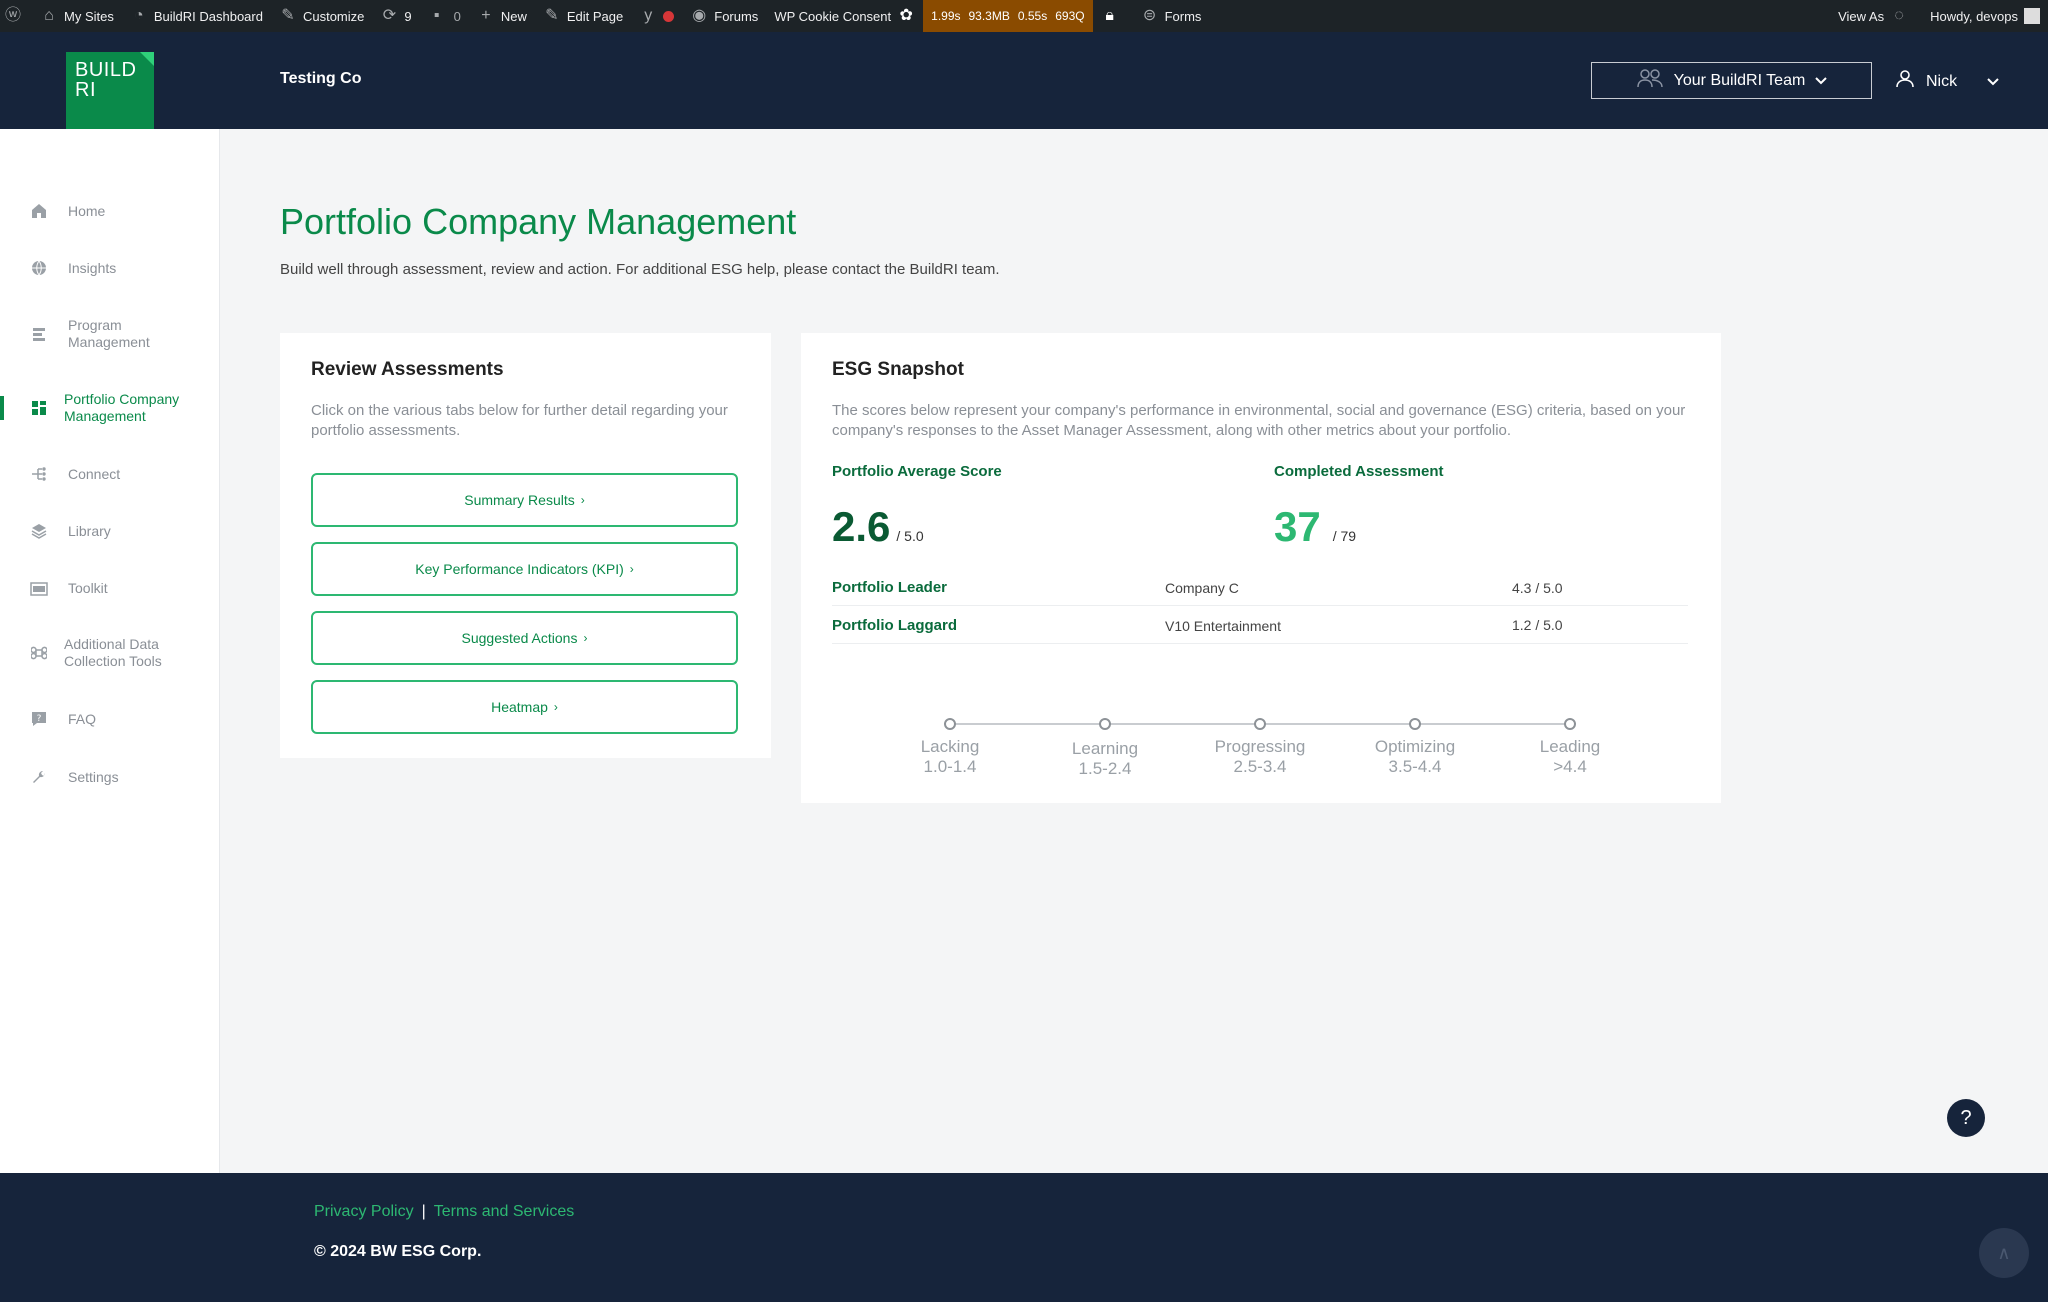 Image resolution: width=2048 pixels, height=1302 pixels. I want to click on seo-status-icon, so click(669, 16).